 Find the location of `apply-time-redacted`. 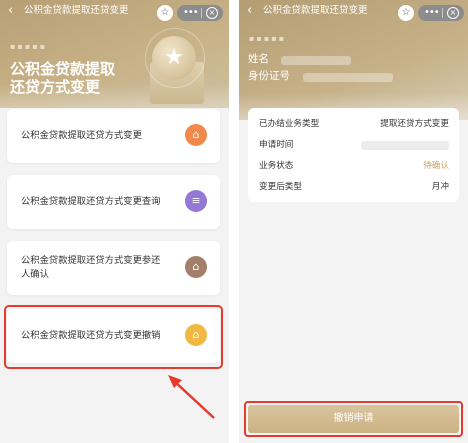

apply-time-redacted is located at coordinates (405, 145).